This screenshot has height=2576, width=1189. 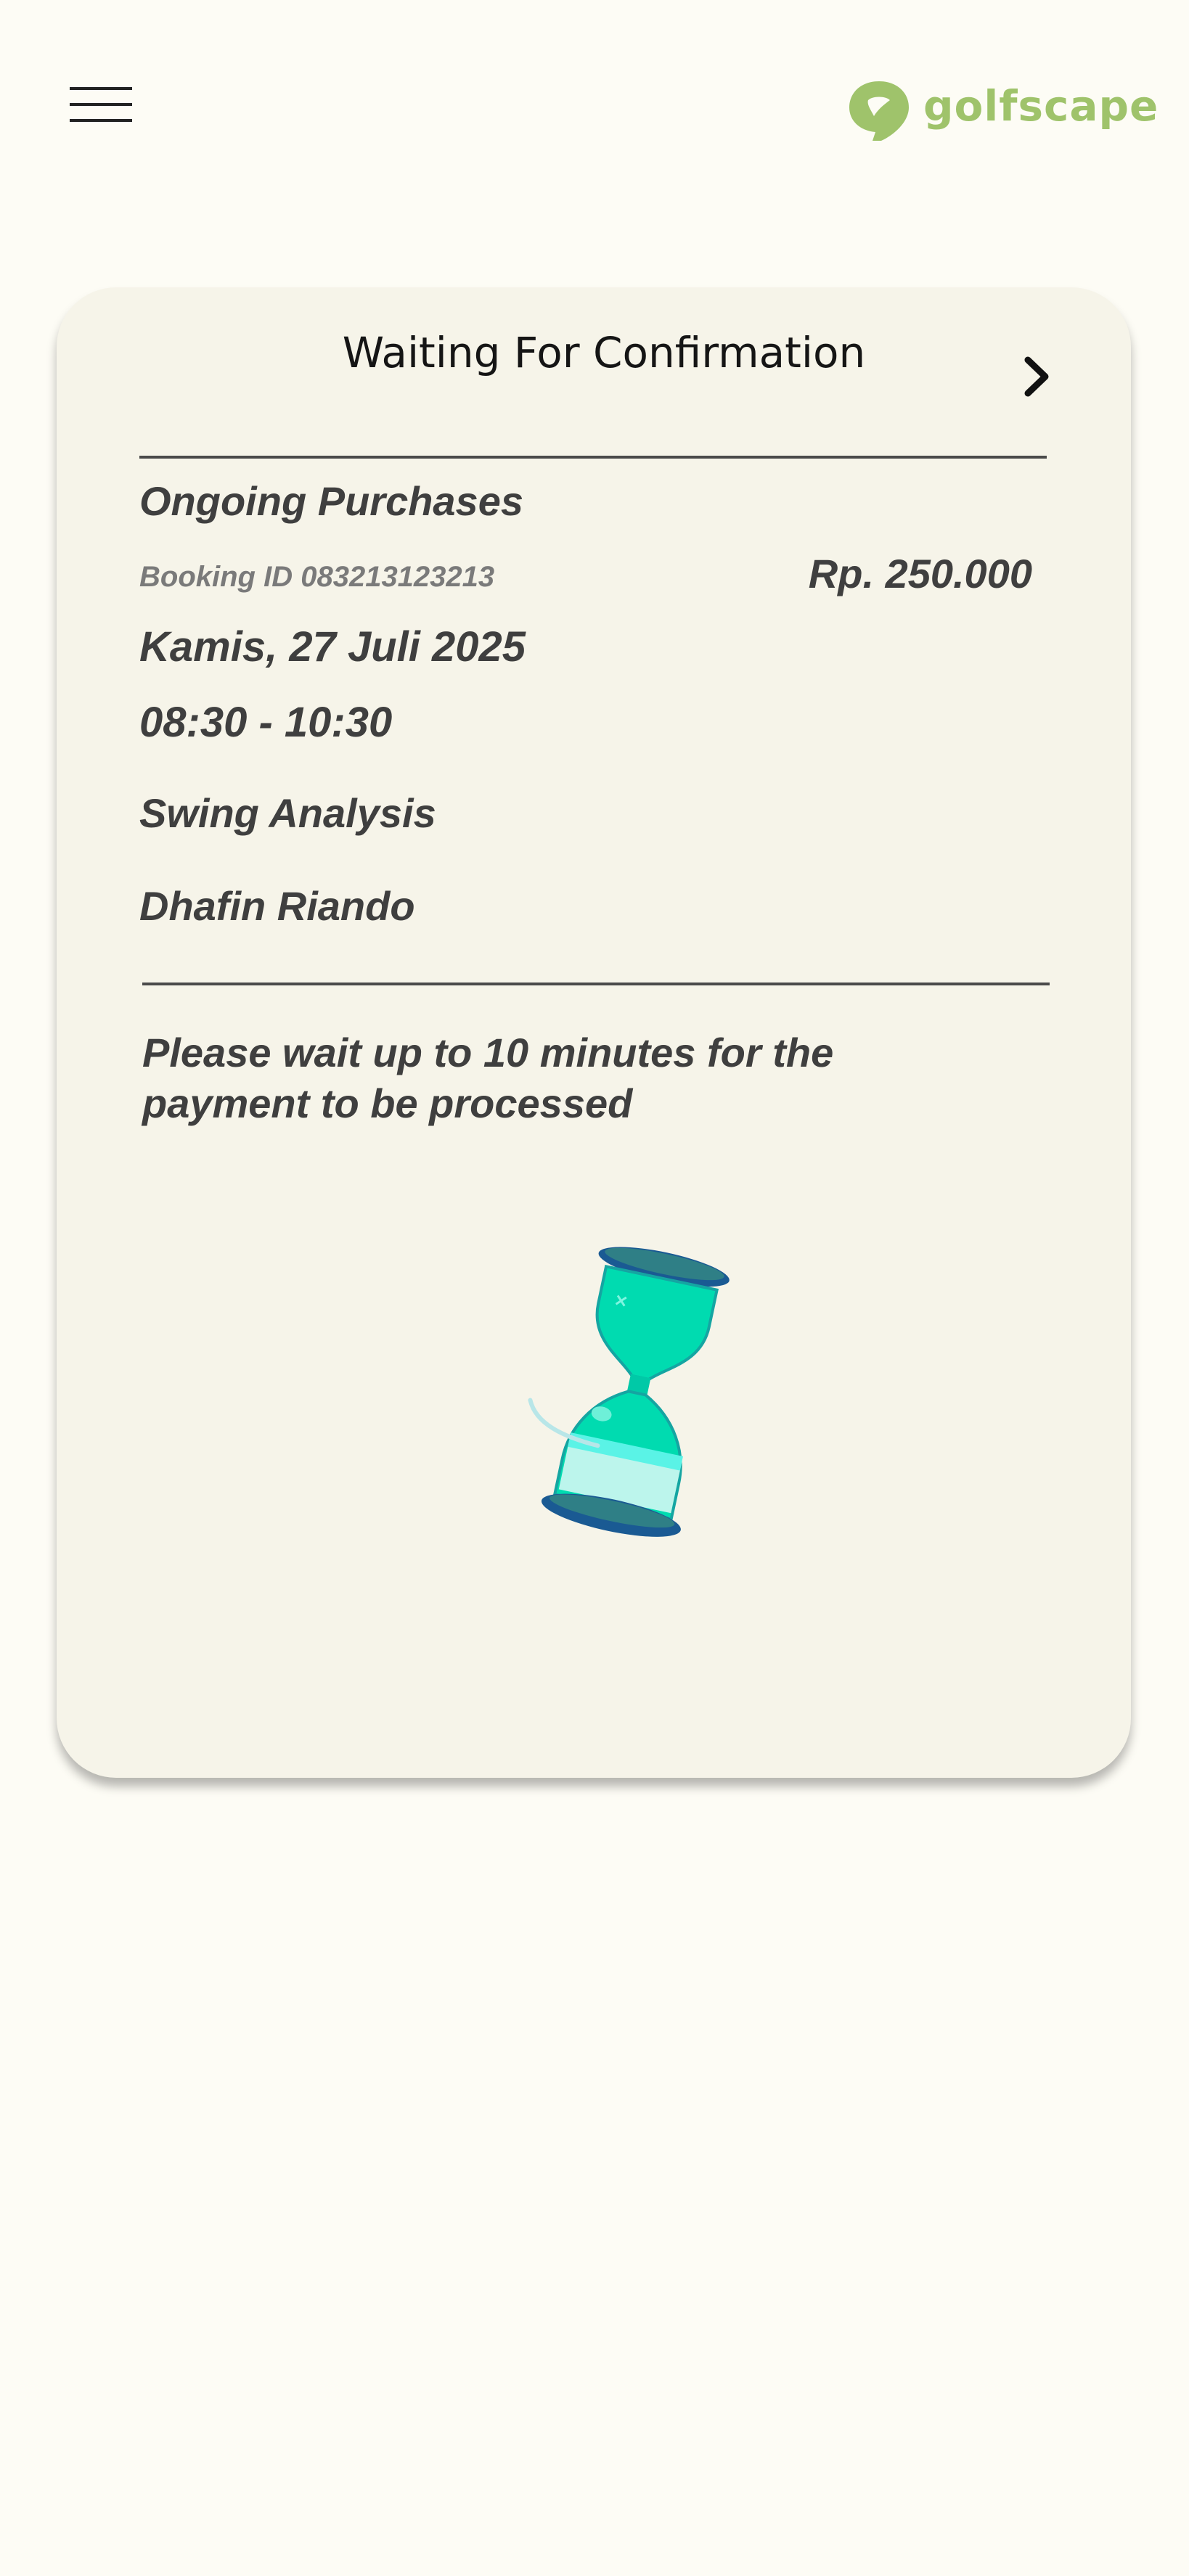 I want to click on service-name: Swing Analysis, so click(x=287, y=813).